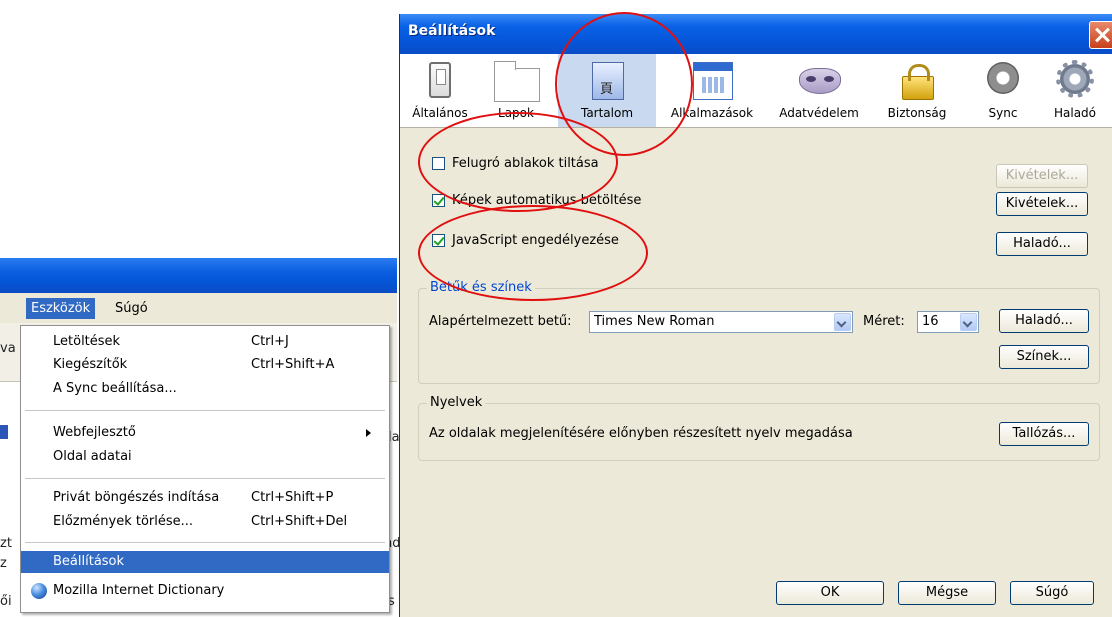 Image resolution: width=1112 pixels, height=617 pixels. Describe the element at coordinates (820, 81) in the screenshot. I see `privacy-mask-icon` at that location.